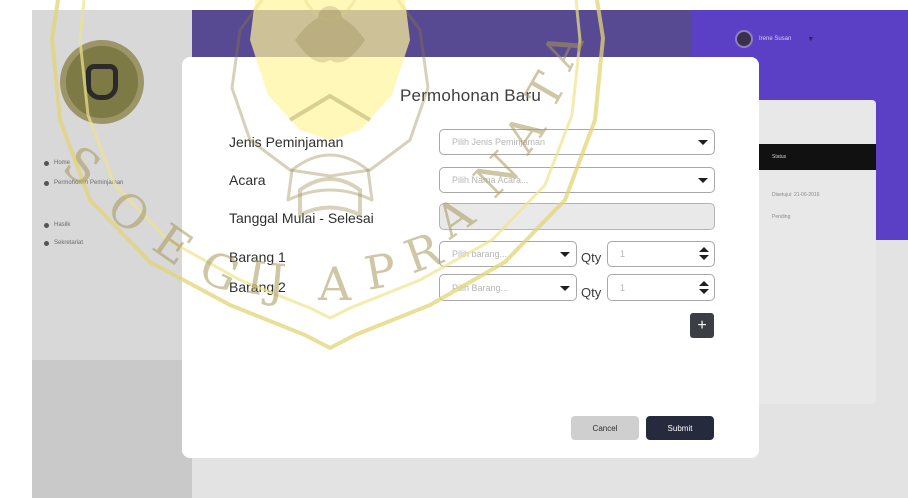 The height and width of the screenshot is (498, 908). What do you see at coordinates (286, 142) in the screenshot?
I see `label-jenis-peminjaman: Jenis Peminjaman` at bounding box center [286, 142].